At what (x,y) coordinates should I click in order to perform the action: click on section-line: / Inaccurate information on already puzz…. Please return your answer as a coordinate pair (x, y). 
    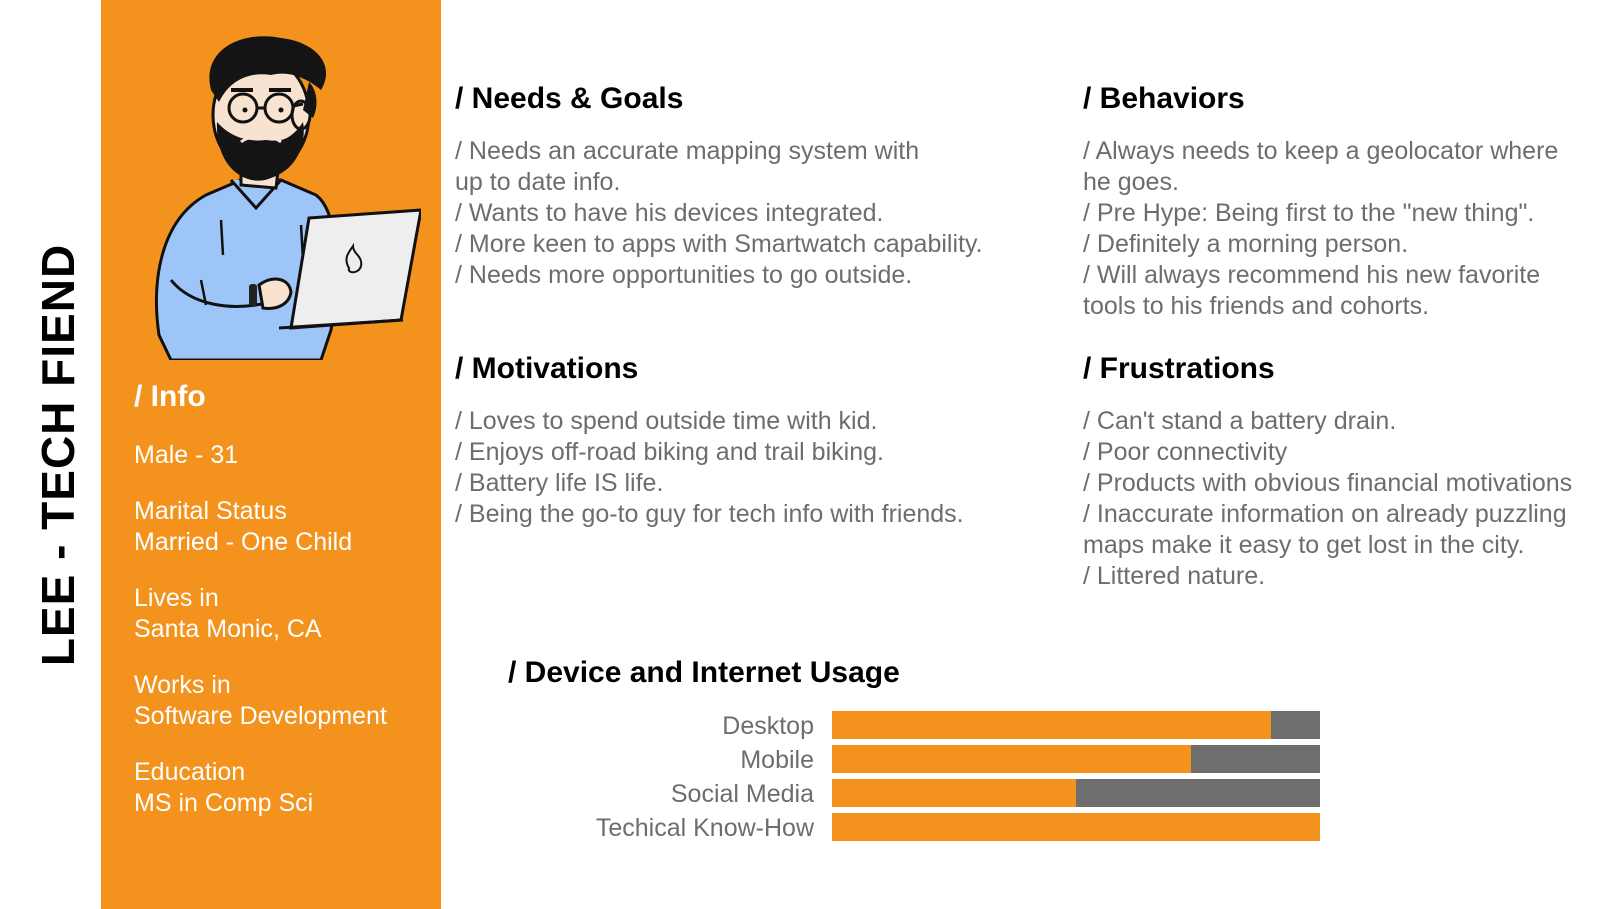
    Looking at the image, I should click on (1325, 514).